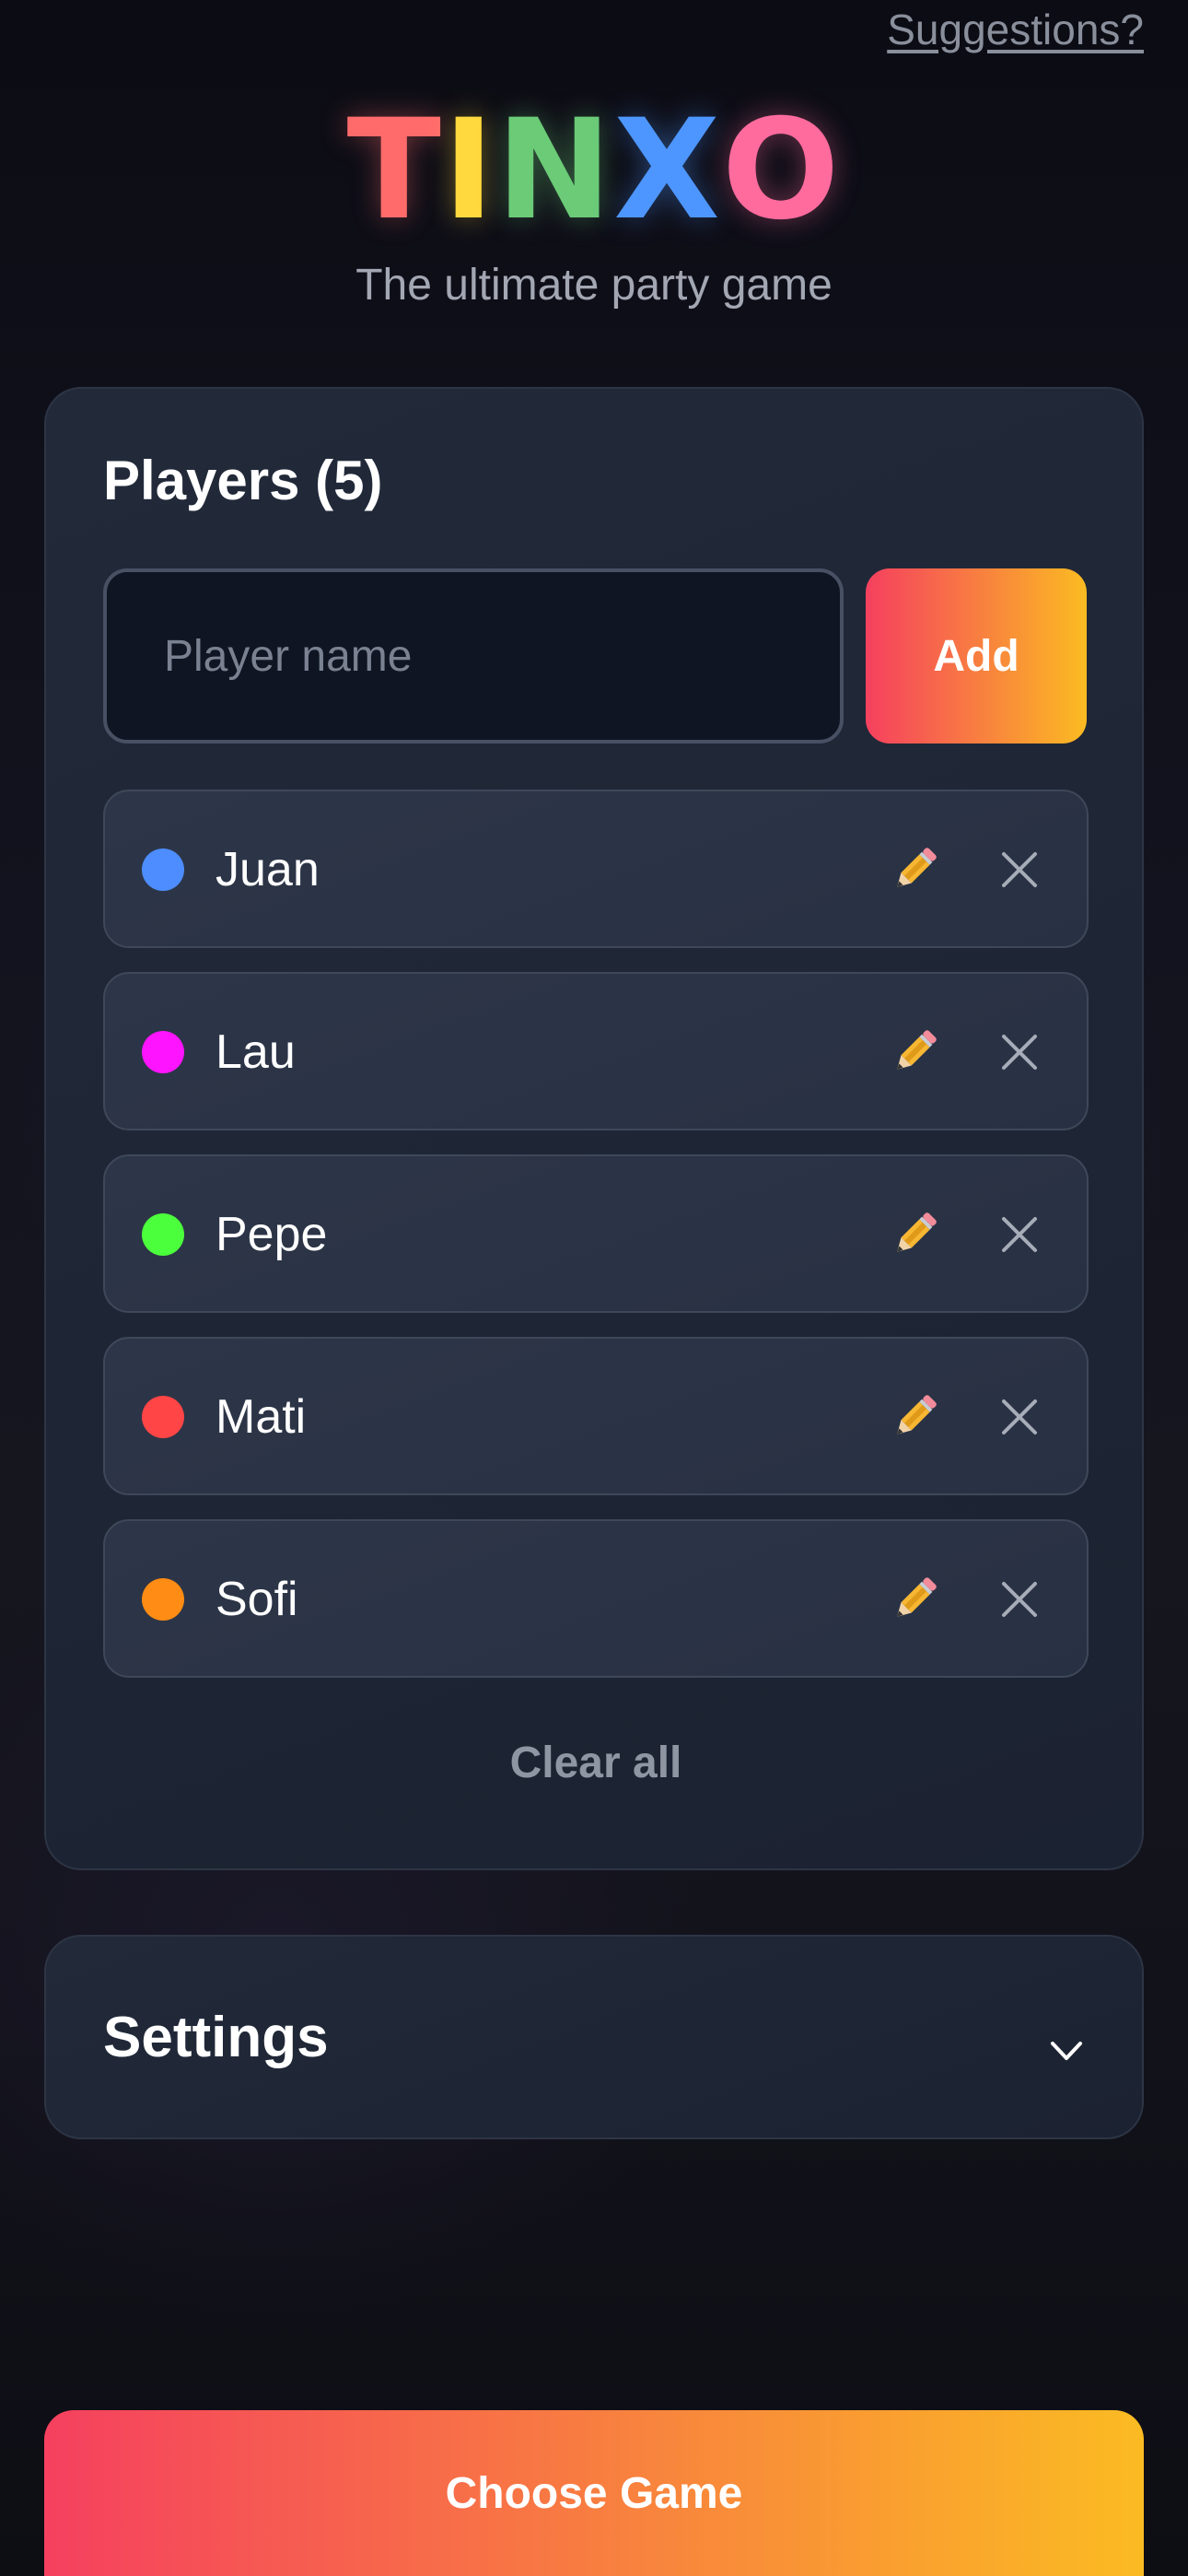  I want to click on player-name: Juan, so click(267, 869).